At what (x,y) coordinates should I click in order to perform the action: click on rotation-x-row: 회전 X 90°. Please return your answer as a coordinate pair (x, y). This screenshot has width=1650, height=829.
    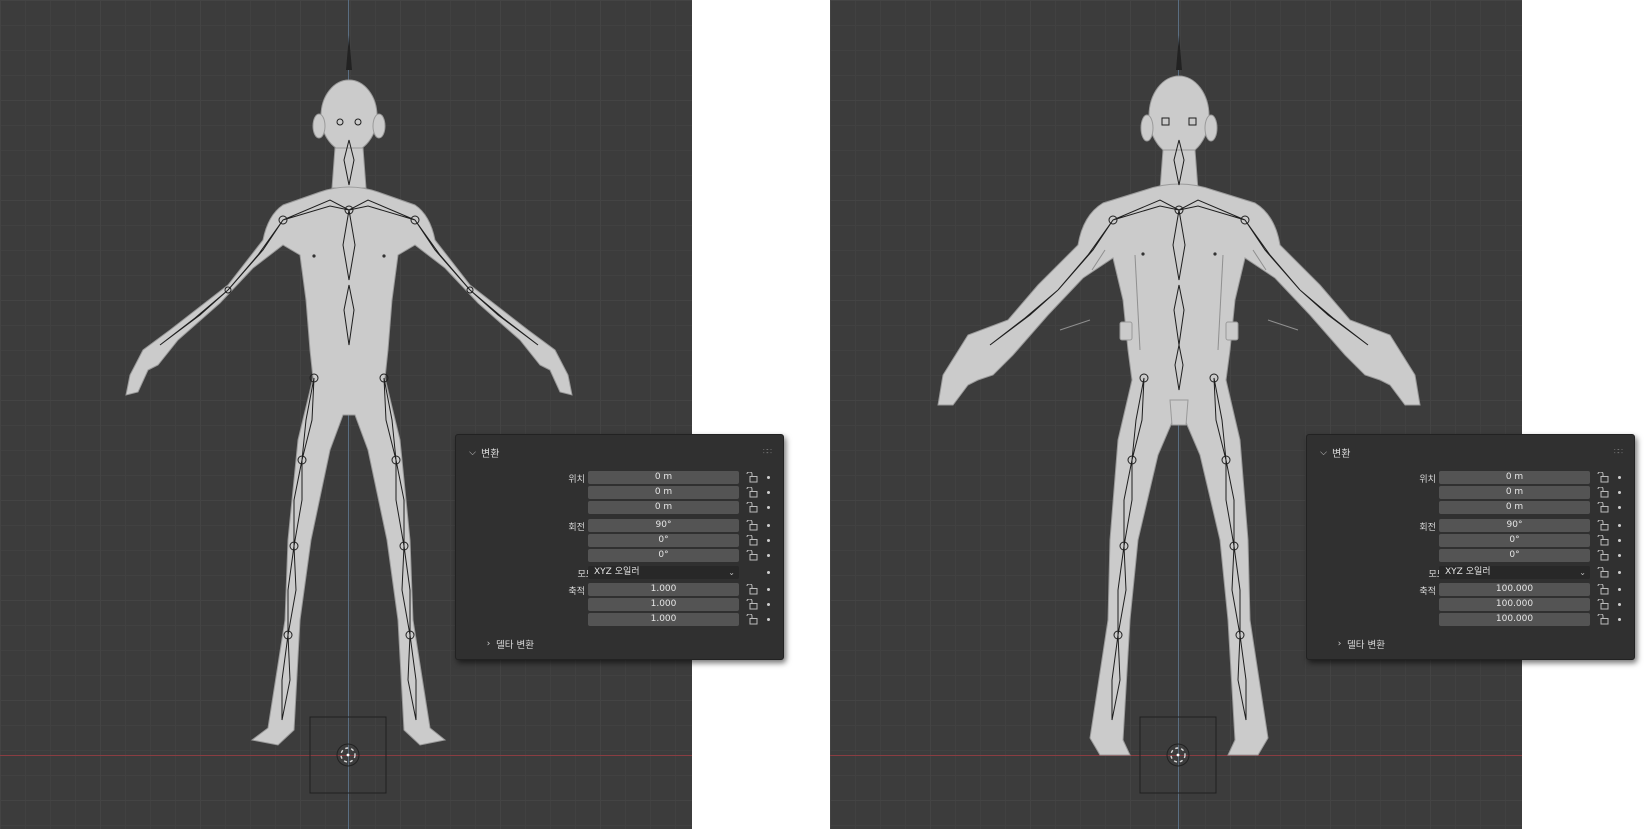
    Looking at the image, I should click on (1470, 526).